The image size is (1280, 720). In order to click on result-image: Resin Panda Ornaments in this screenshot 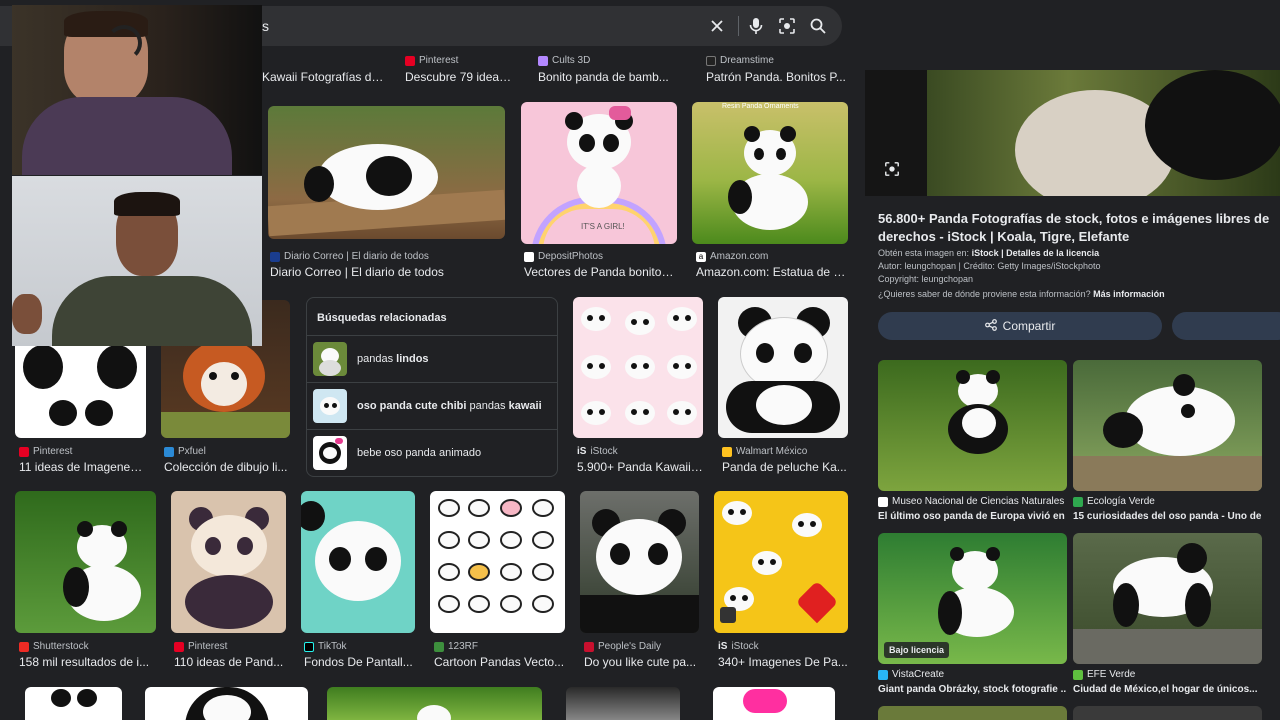, I will do `click(770, 173)`.